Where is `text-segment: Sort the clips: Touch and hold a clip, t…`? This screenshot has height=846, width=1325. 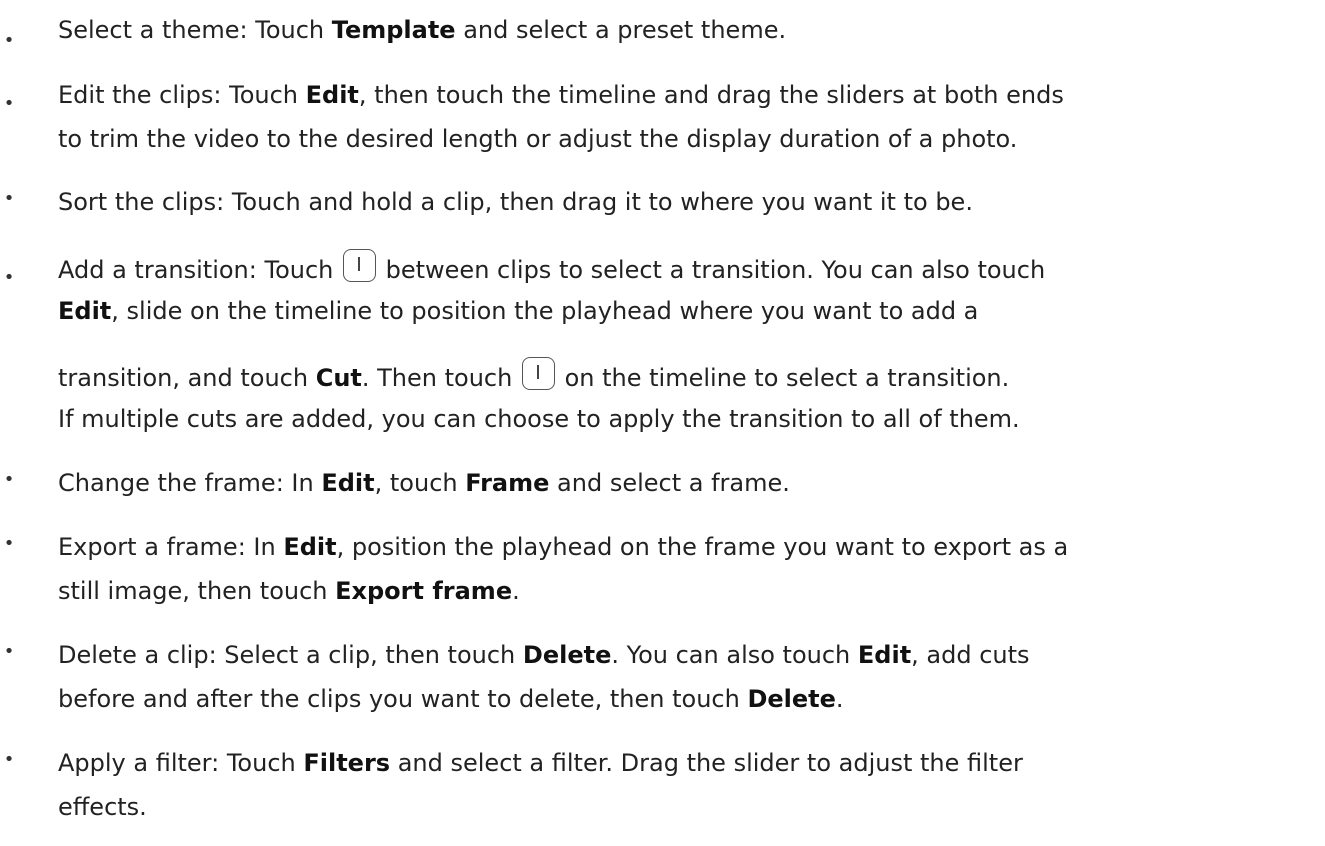 text-segment: Sort the clips: Touch and hold a clip, t… is located at coordinates (515, 202).